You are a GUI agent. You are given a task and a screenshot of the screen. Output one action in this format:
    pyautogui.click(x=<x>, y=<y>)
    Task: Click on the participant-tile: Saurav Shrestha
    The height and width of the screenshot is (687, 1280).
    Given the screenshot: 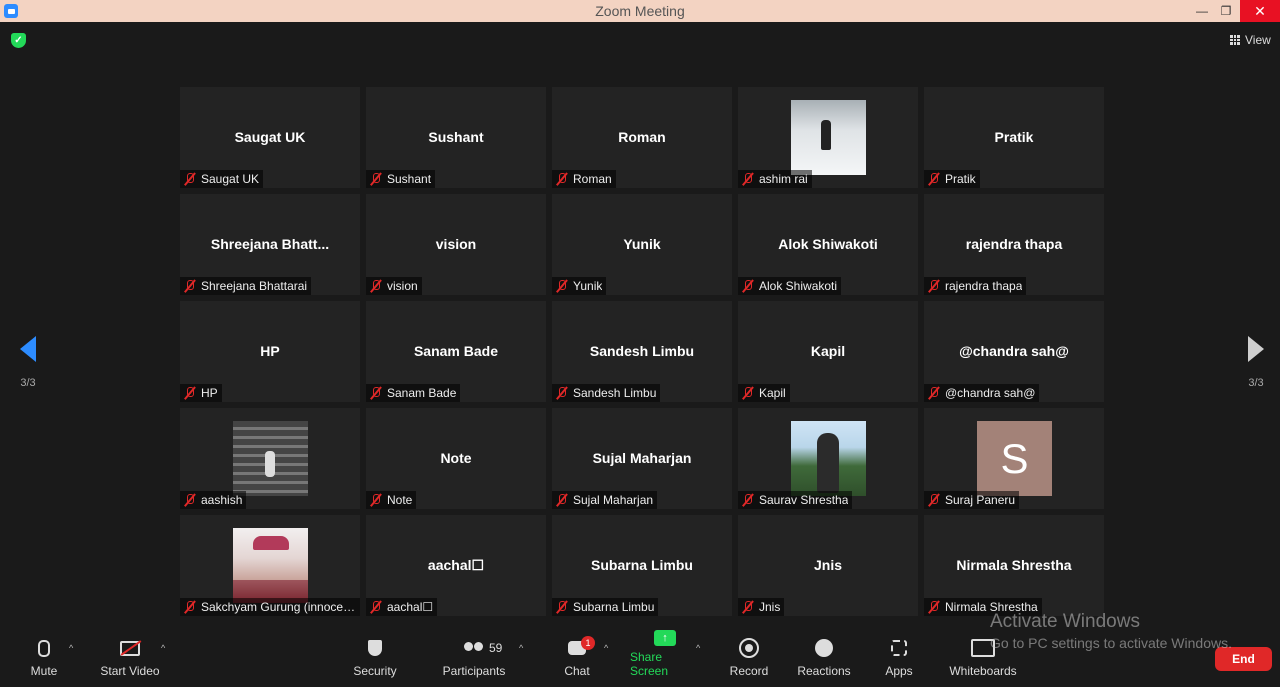 What is the action you would take?
    pyautogui.click(x=828, y=458)
    